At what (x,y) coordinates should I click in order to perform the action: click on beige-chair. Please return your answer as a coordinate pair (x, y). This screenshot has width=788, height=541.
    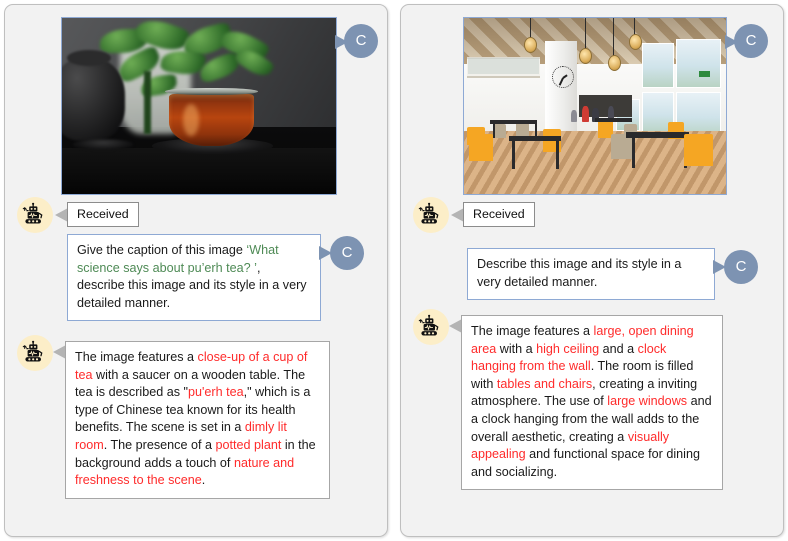
    Looking at the image, I should click on (523, 128).